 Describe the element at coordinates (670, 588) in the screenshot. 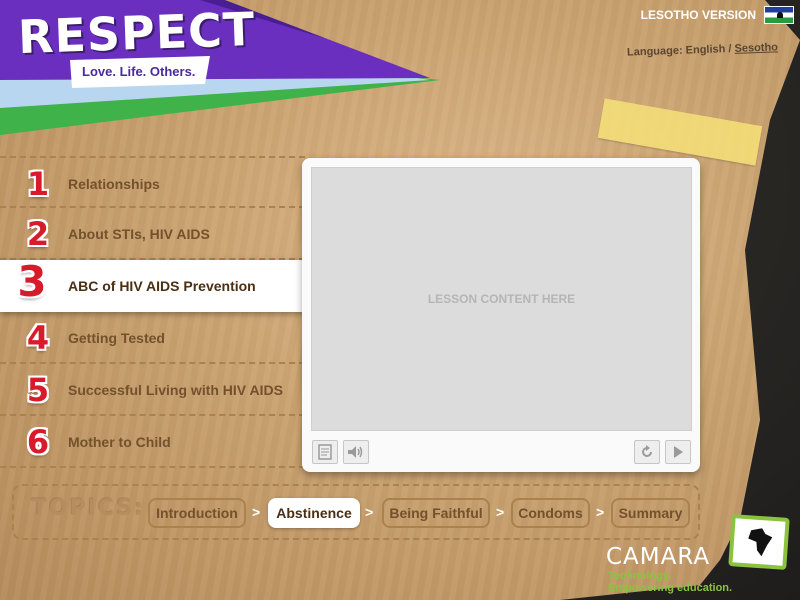

I see `camara-tagline-line-2: Empowering education.` at that location.